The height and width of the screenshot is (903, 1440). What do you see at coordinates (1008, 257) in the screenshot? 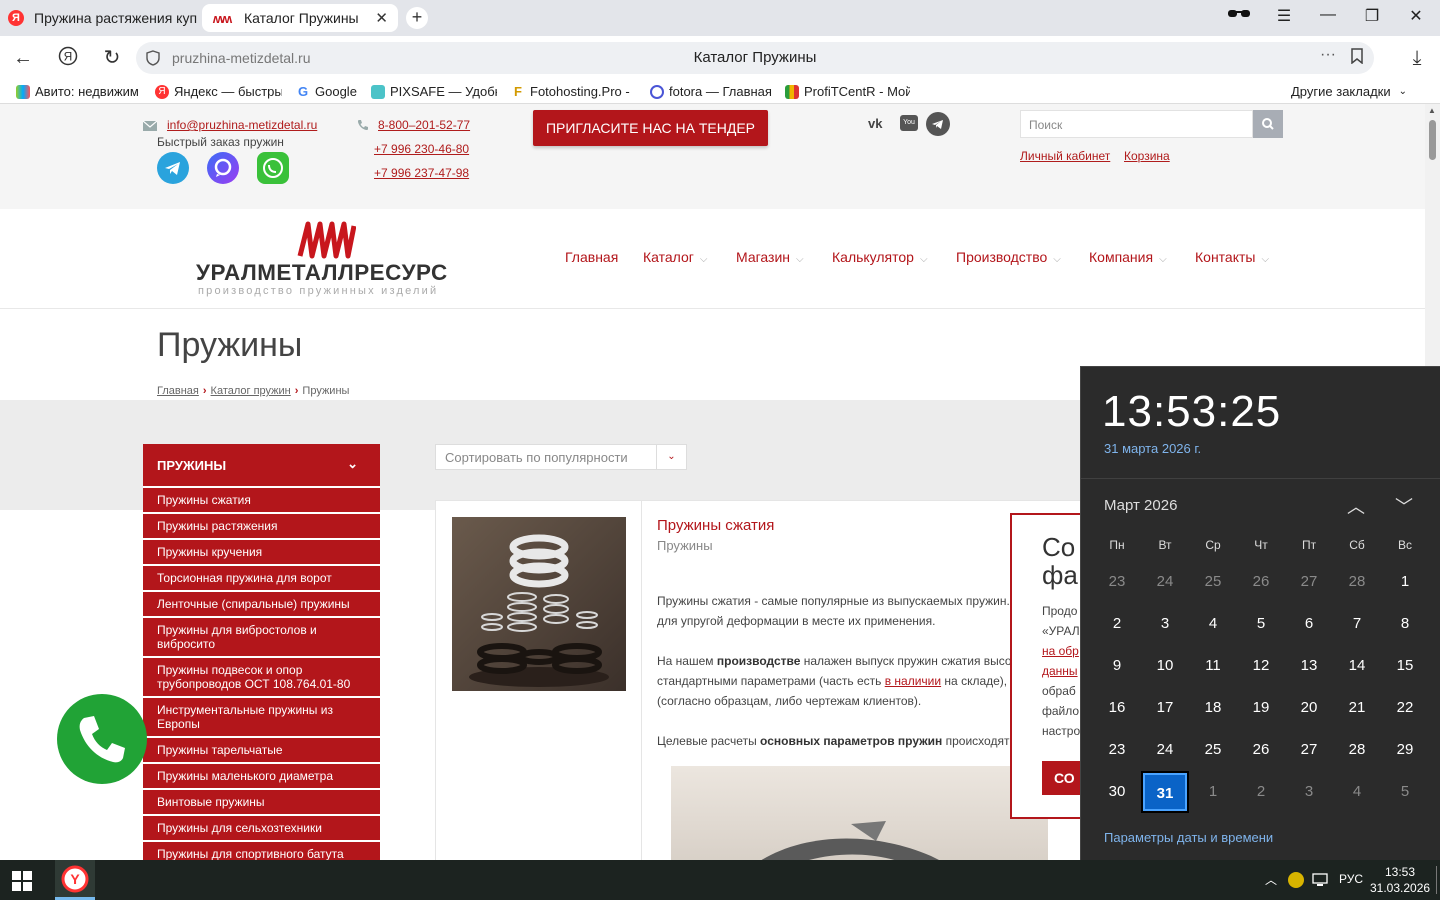
I see `menu-item-production: Производство ⌵` at bounding box center [1008, 257].